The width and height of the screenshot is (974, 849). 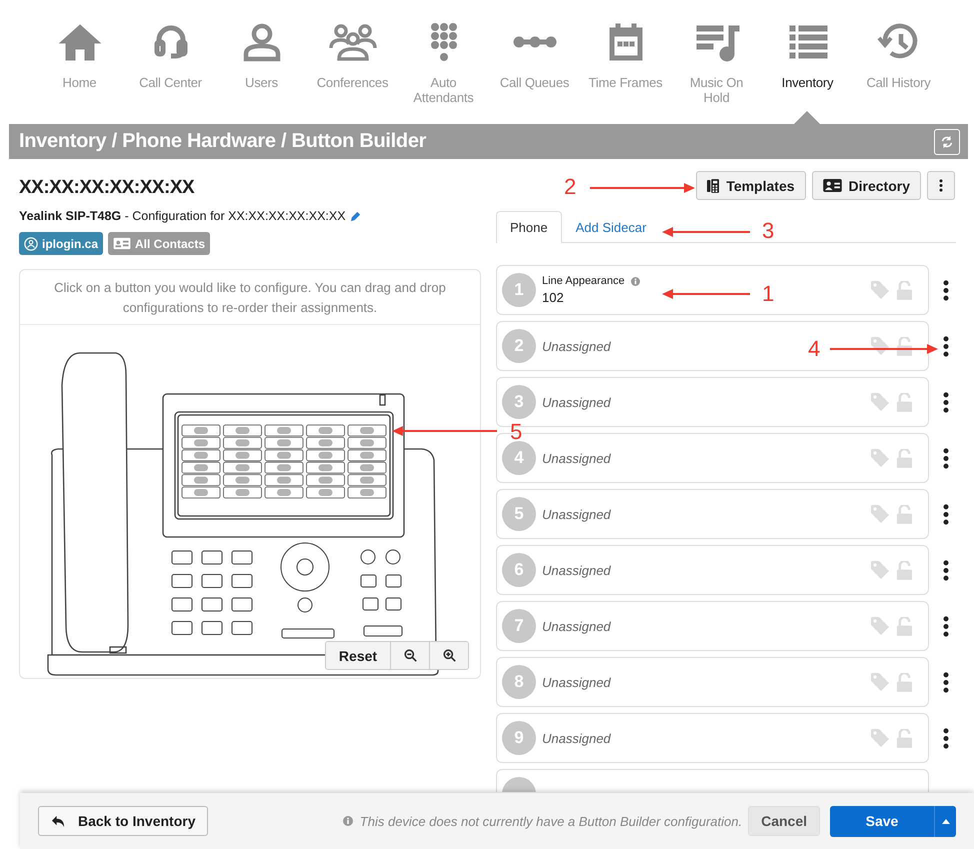 I want to click on reply-arrow-icon, so click(x=58, y=821).